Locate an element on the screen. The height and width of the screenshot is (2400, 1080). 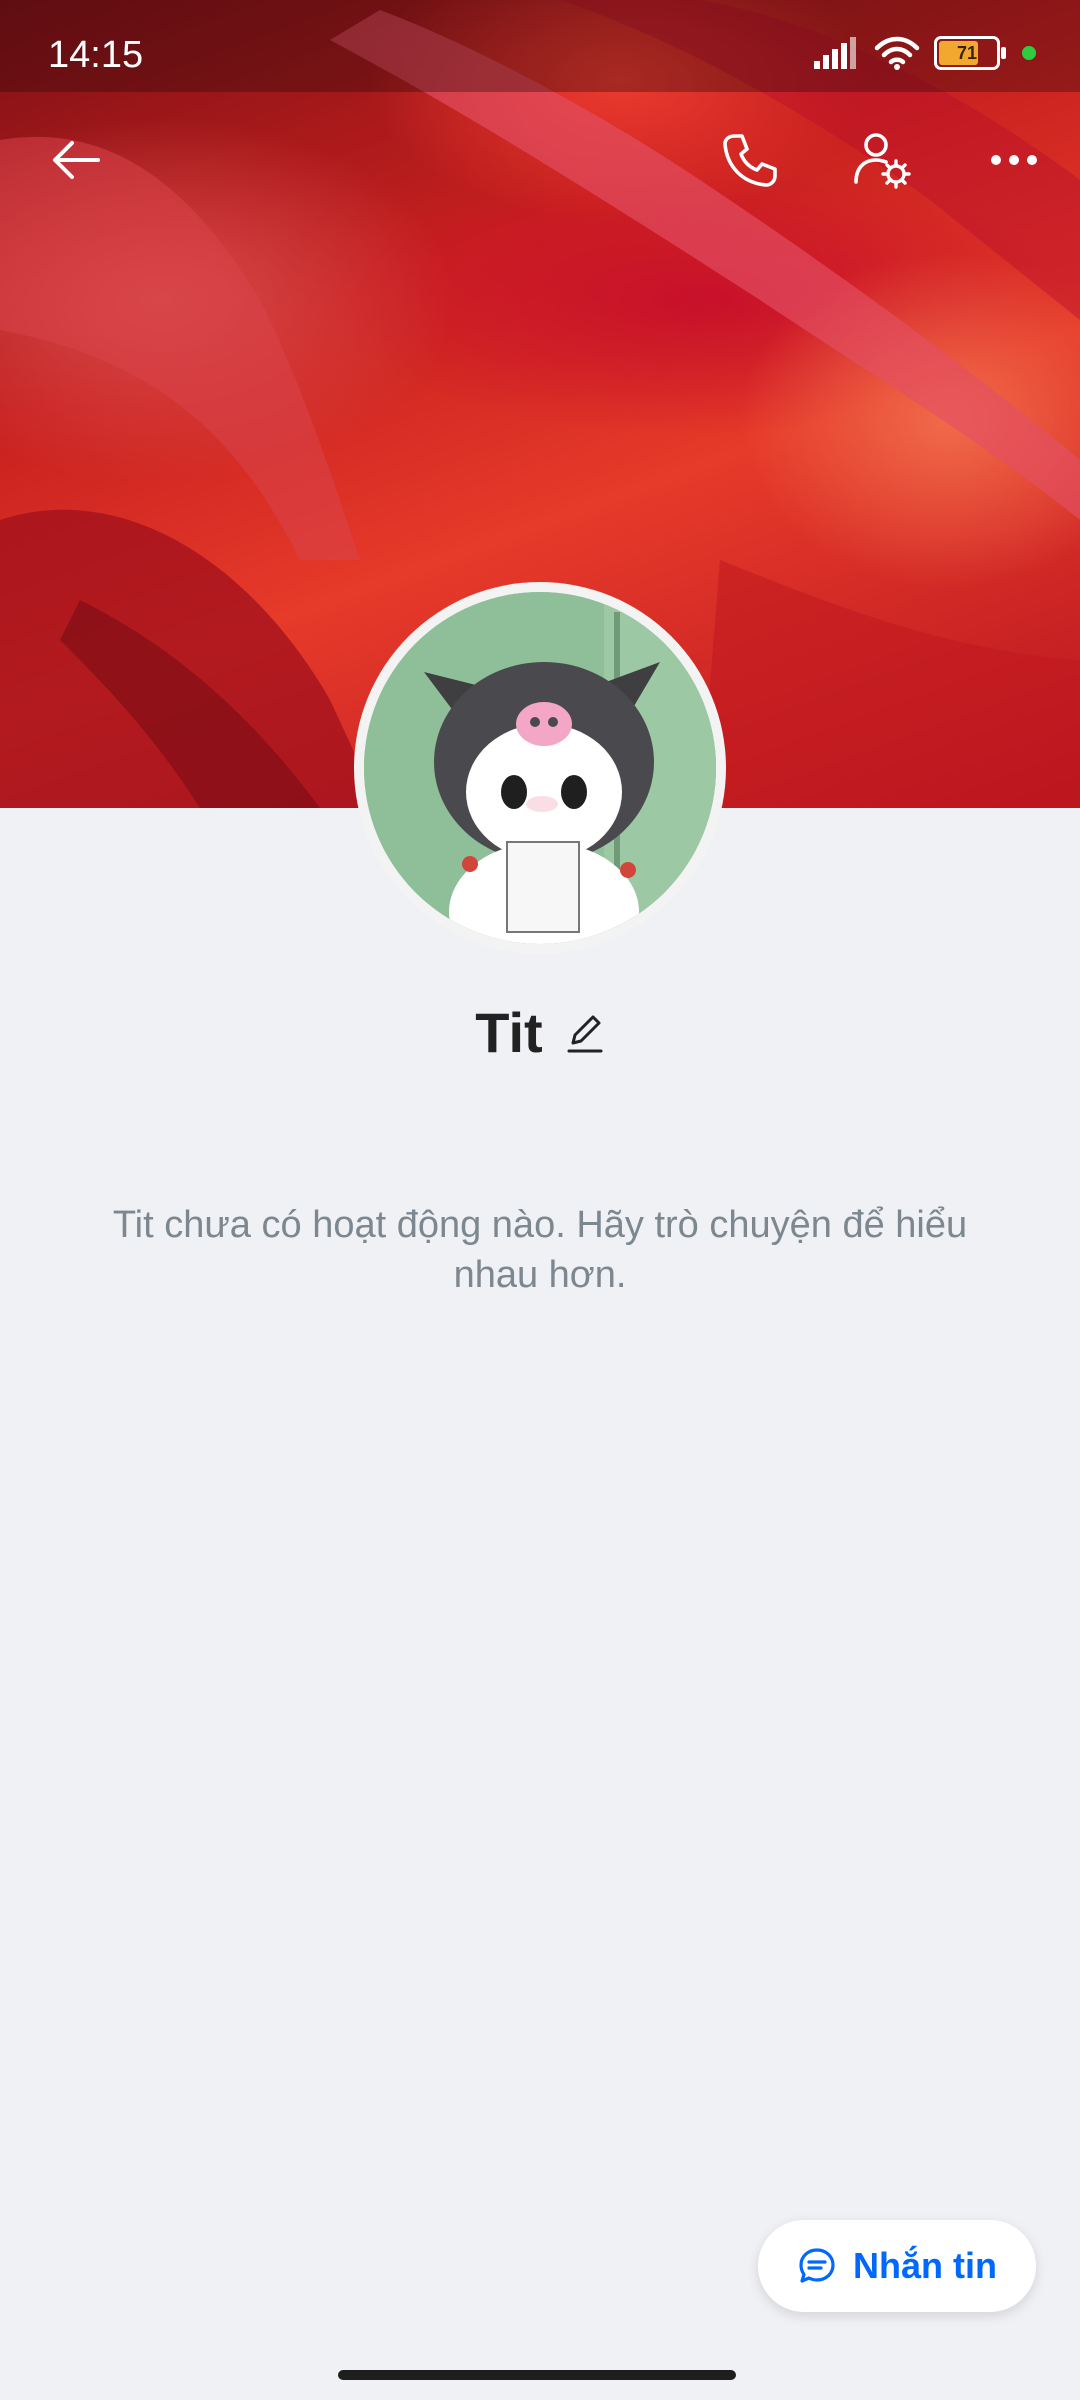
status-icons: 71 is located at coordinates (924, 53).